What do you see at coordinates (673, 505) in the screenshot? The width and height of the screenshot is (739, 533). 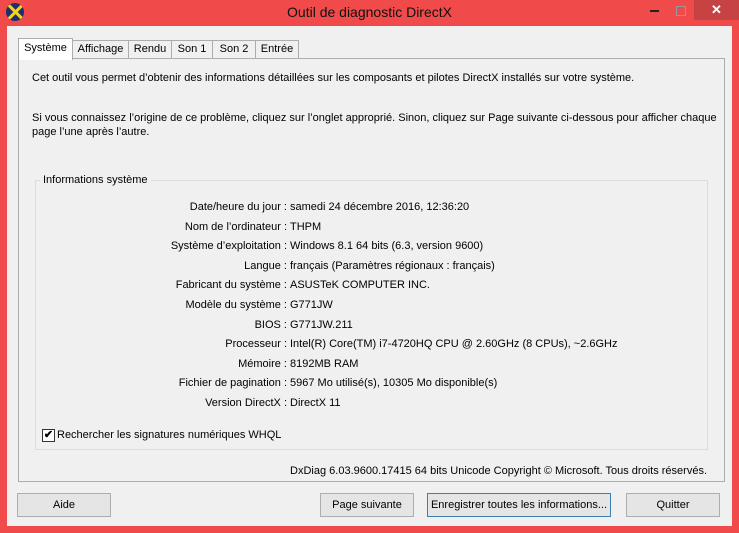 I see `quit-button: Quitter` at bounding box center [673, 505].